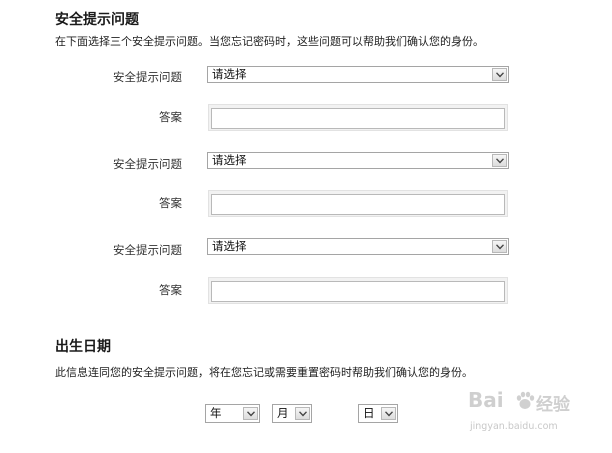 Image resolution: width=612 pixels, height=453 pixels. Describe the element at coordinates (147, 164) in the screenshot. I see `question-2-label: 安全提示问题` at that location.